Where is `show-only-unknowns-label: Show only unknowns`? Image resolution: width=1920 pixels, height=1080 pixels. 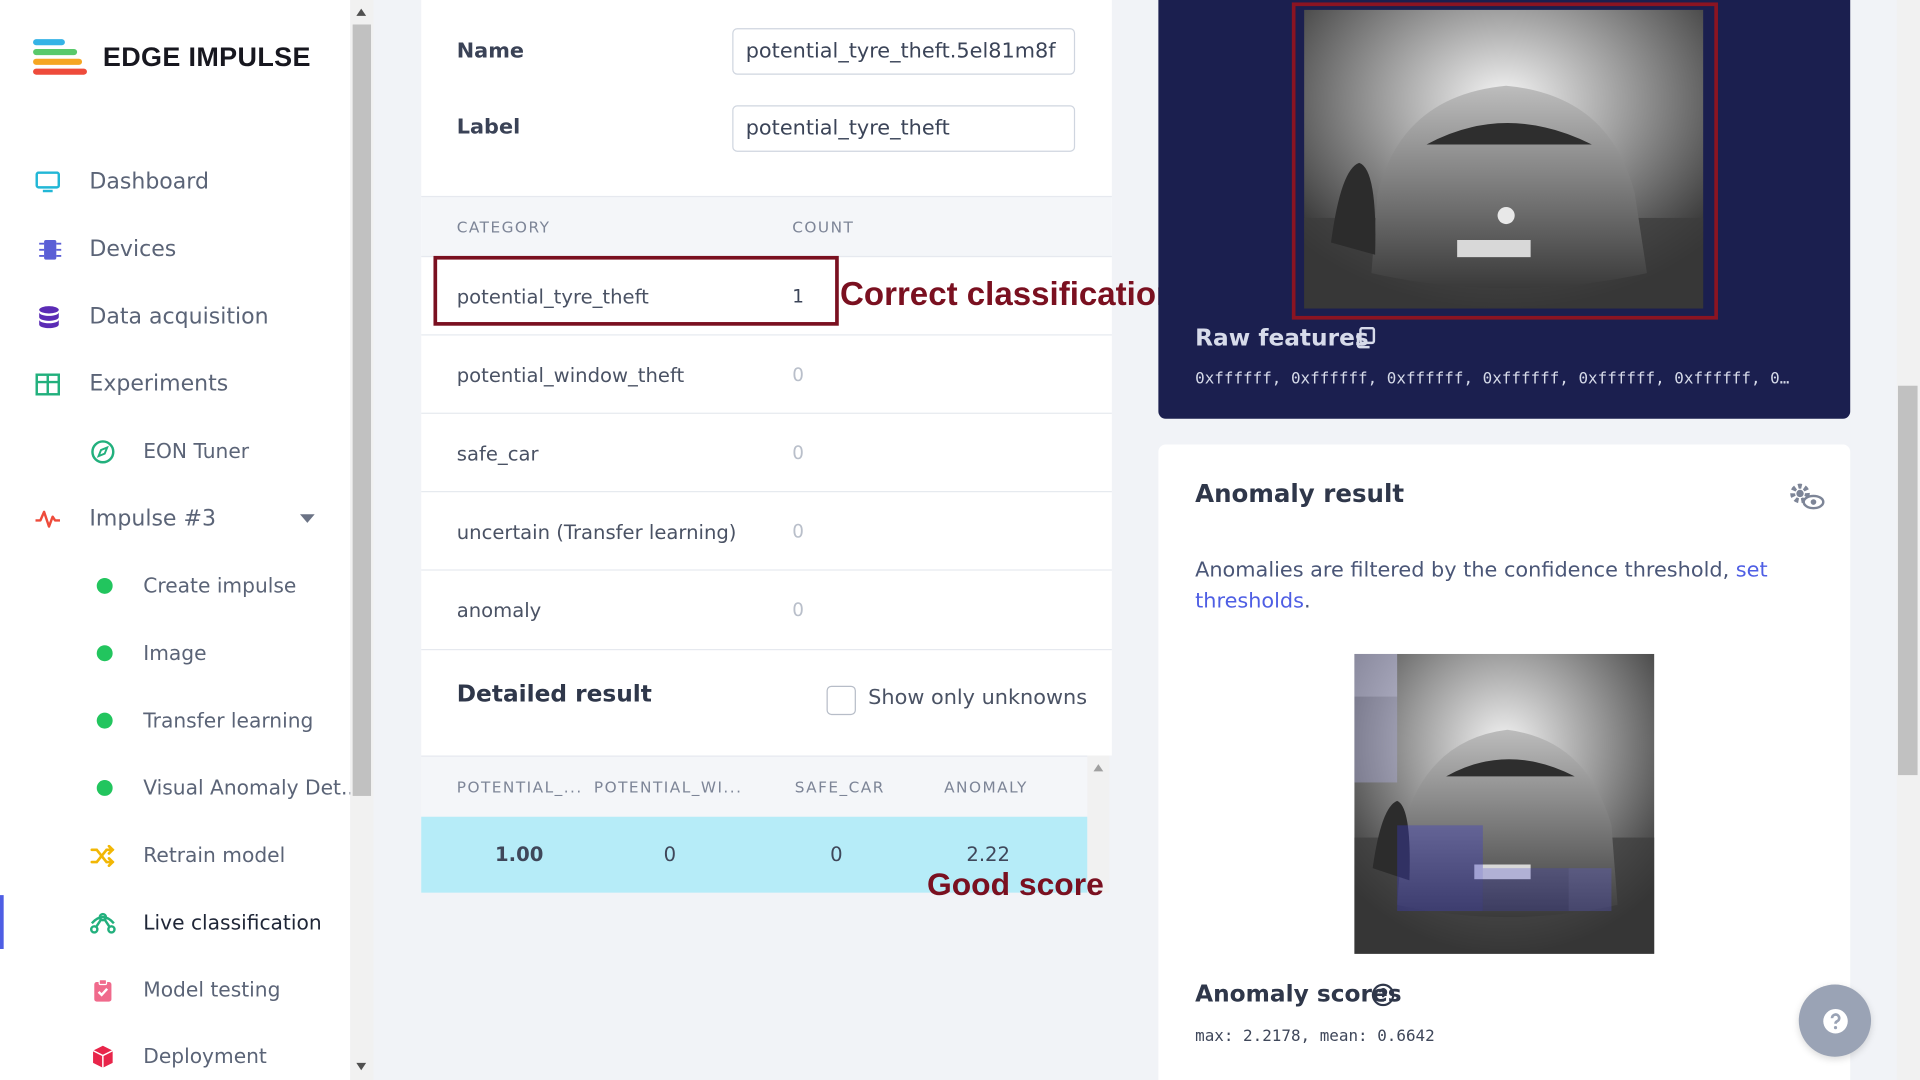
show-only-unknowns-label: Show only unknowns is located at coordinates (977, 698).